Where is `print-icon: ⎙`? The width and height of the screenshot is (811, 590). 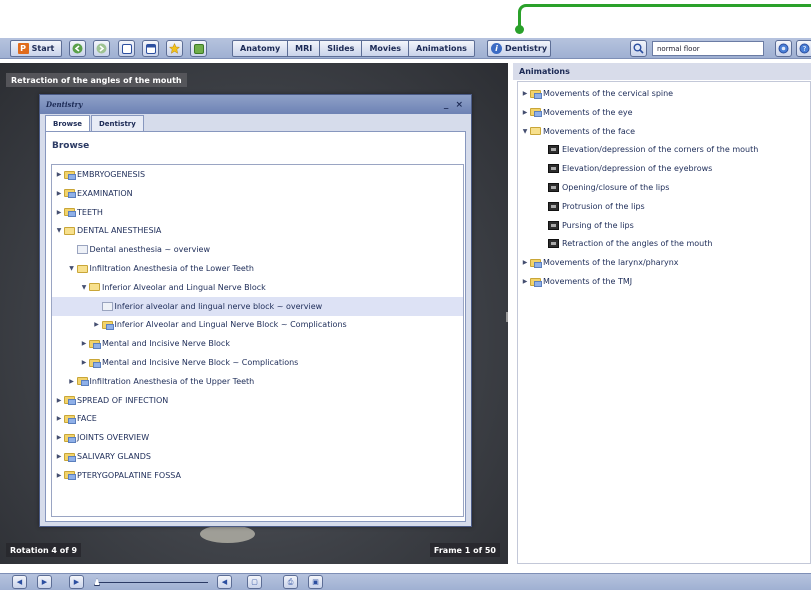
print-icon: ⎙ is located at coordinates (290, 582).